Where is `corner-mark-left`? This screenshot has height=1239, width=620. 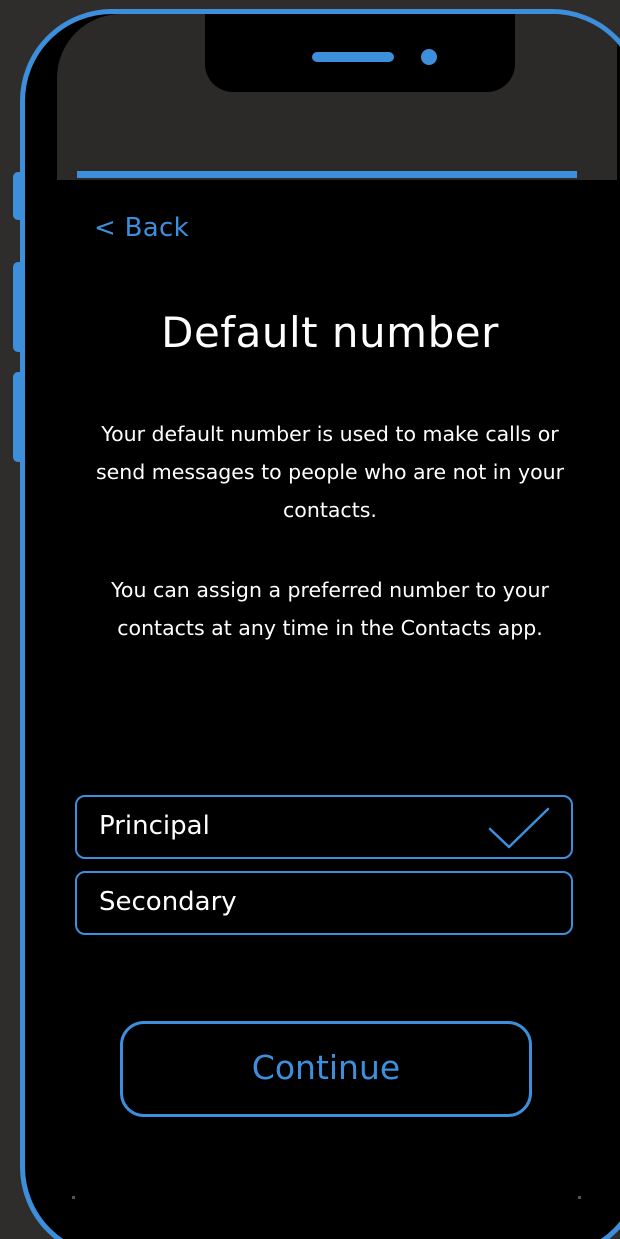 corner-mark-left is located at coordinates (73, 1197).